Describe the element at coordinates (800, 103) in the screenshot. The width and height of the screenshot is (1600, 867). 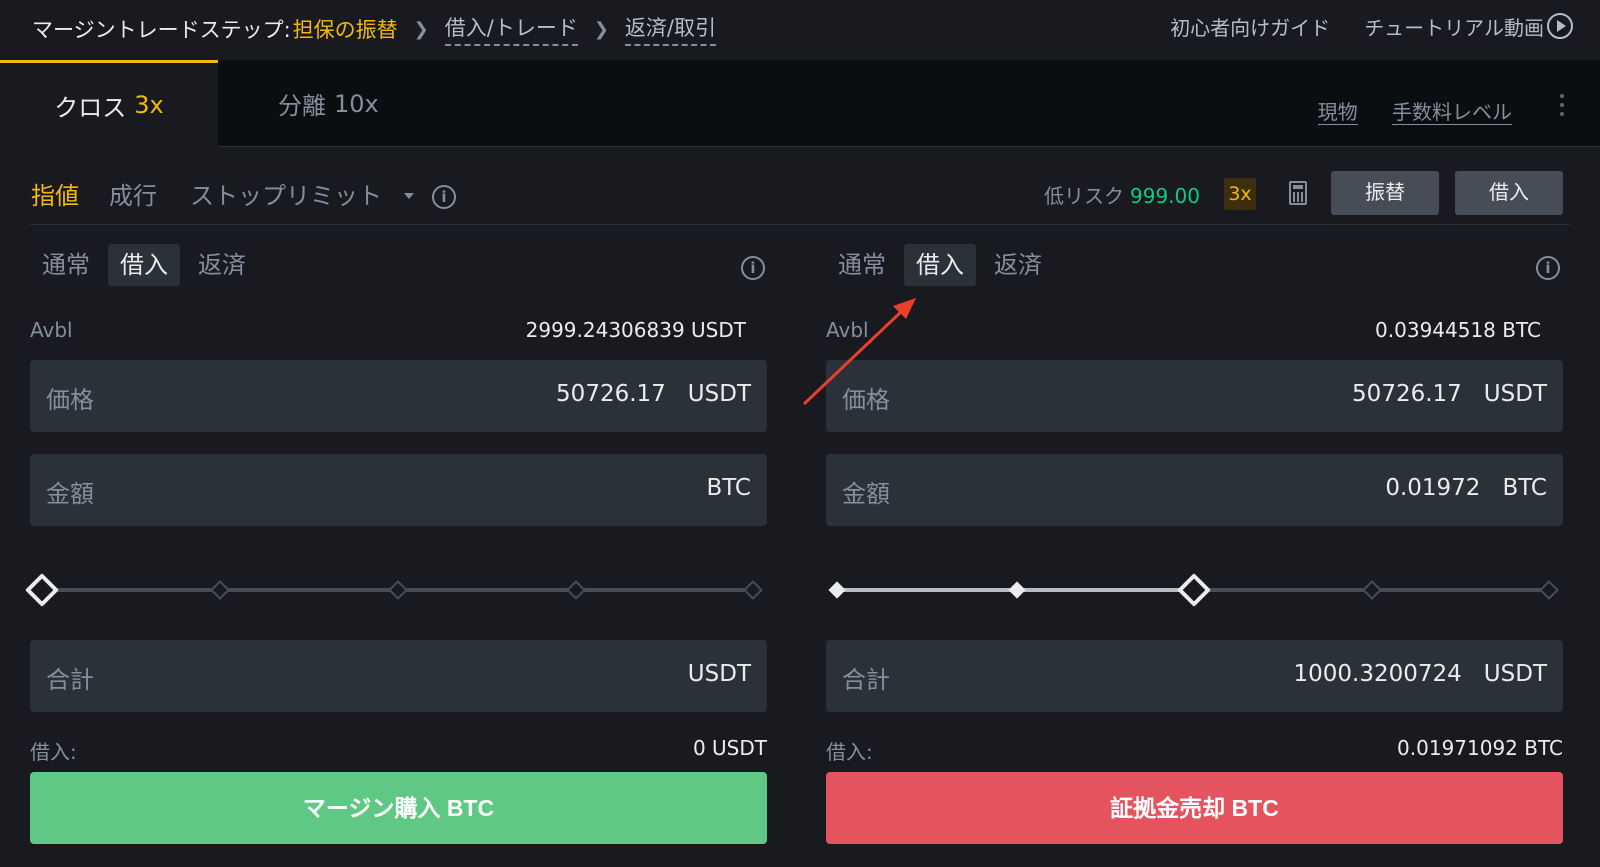
I see `margin-mode-bar: クロス 3x 分離 10x 現物 手数料レベル` at that location.